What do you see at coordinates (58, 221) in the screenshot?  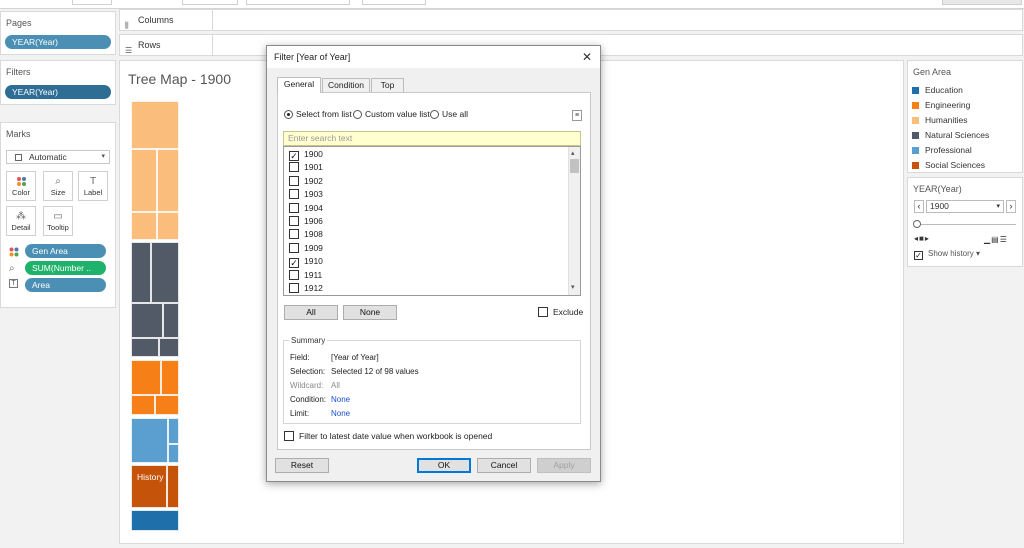 I see `tooltip-button: ▭ Tooltip` at bounding box center [58, 221].